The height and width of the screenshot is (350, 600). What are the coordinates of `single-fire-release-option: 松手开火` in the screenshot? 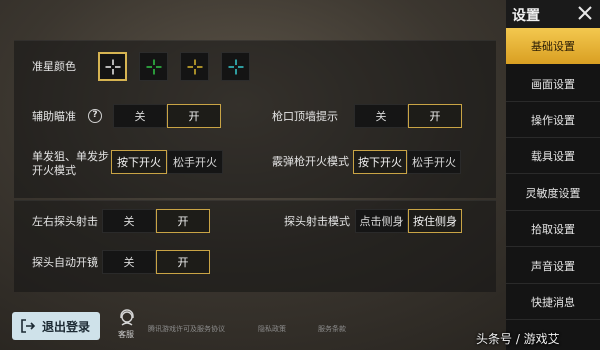 It's located at (195, 162).